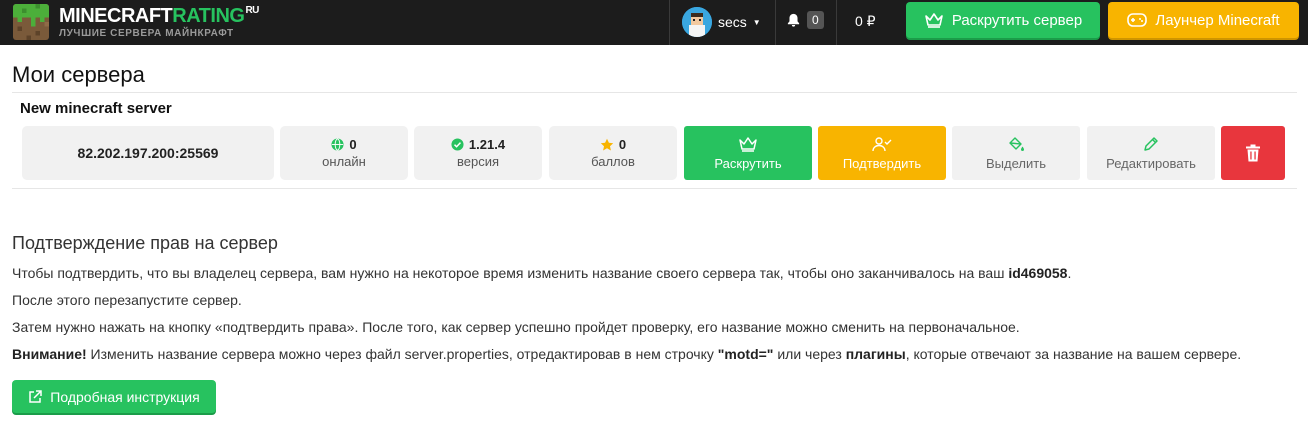  I want to click on server-address-value: 82.202.197.200:25569, so click(148, 153).